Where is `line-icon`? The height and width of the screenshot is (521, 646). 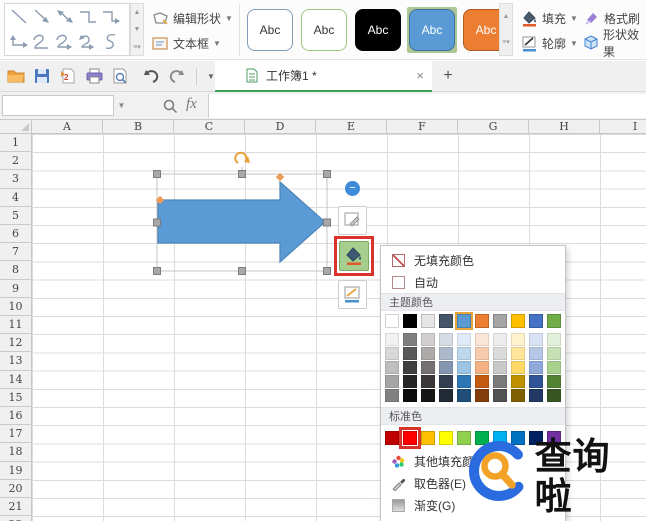
line-icon is located at coordinates (18, 17).